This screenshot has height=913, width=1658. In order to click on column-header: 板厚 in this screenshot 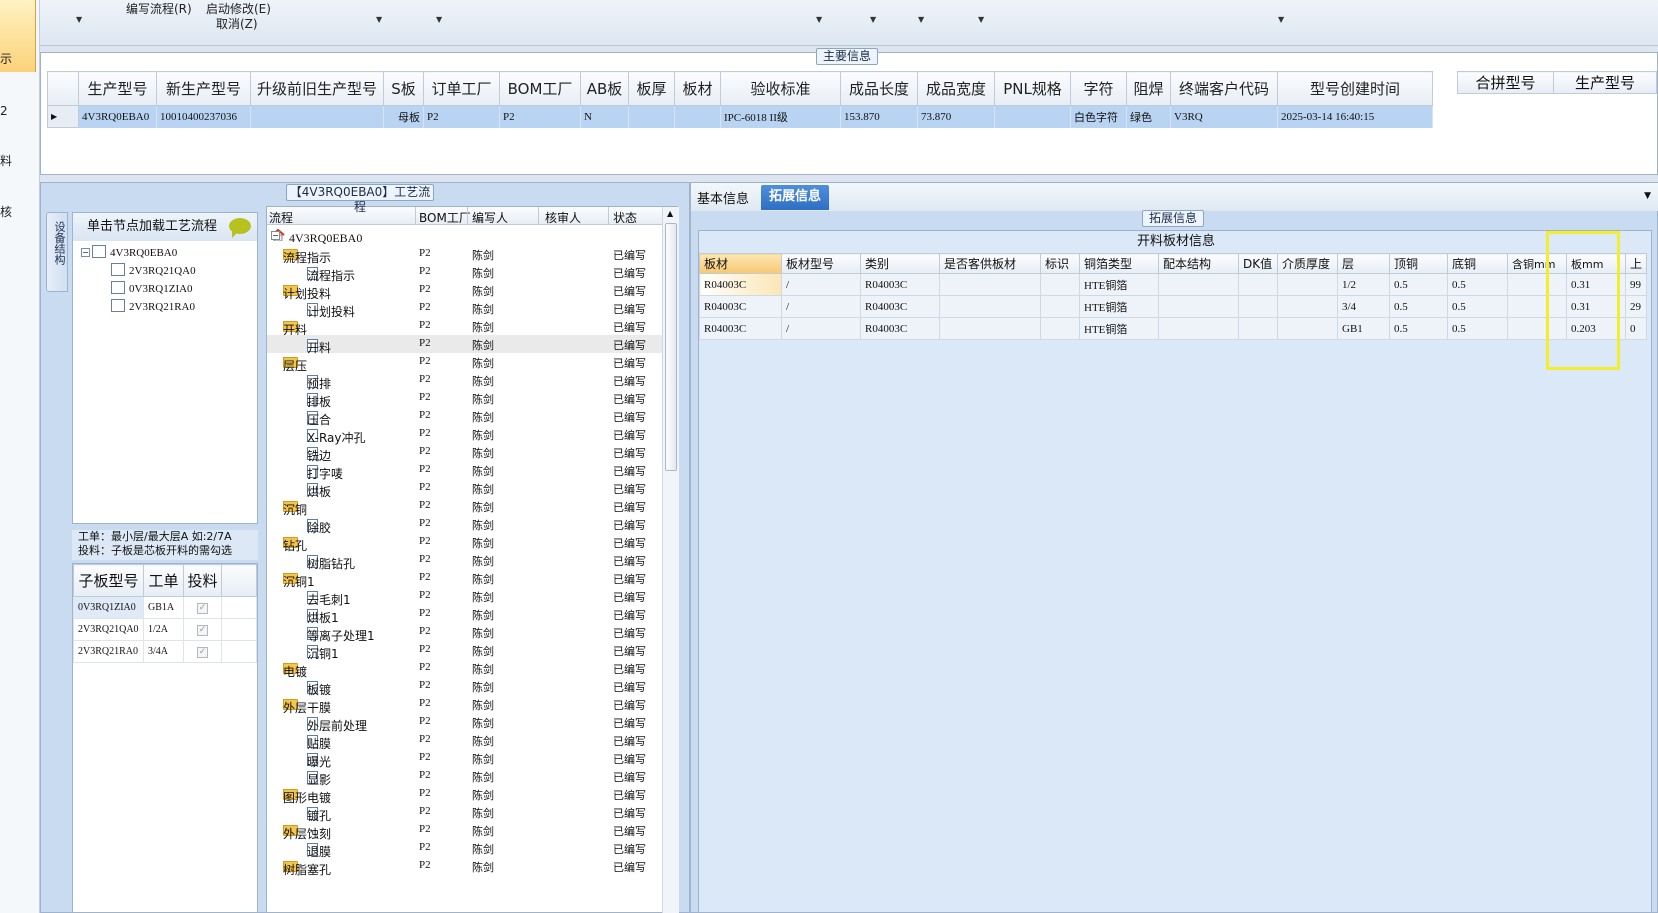, I will do `click(651, 88)`.